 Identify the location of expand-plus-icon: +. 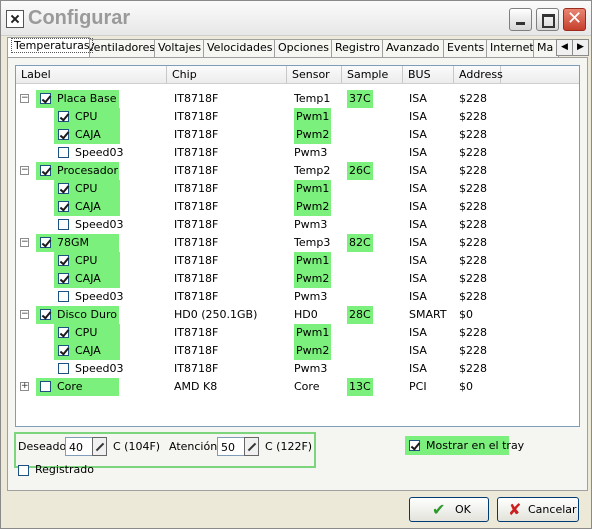
(24, 386).